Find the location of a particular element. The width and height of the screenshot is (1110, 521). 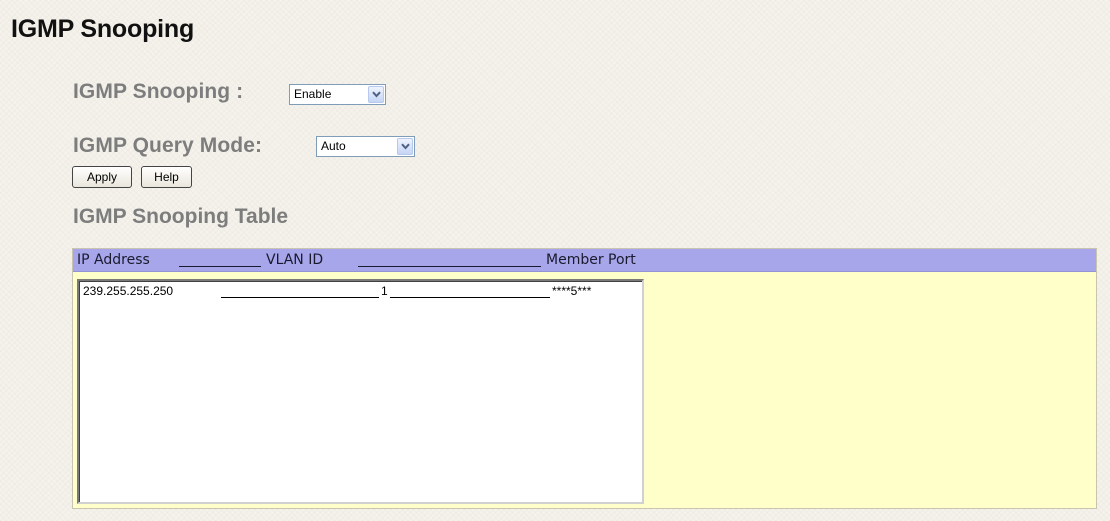

igmp-snooping-select: Enable is located at coordinates (337, 94).